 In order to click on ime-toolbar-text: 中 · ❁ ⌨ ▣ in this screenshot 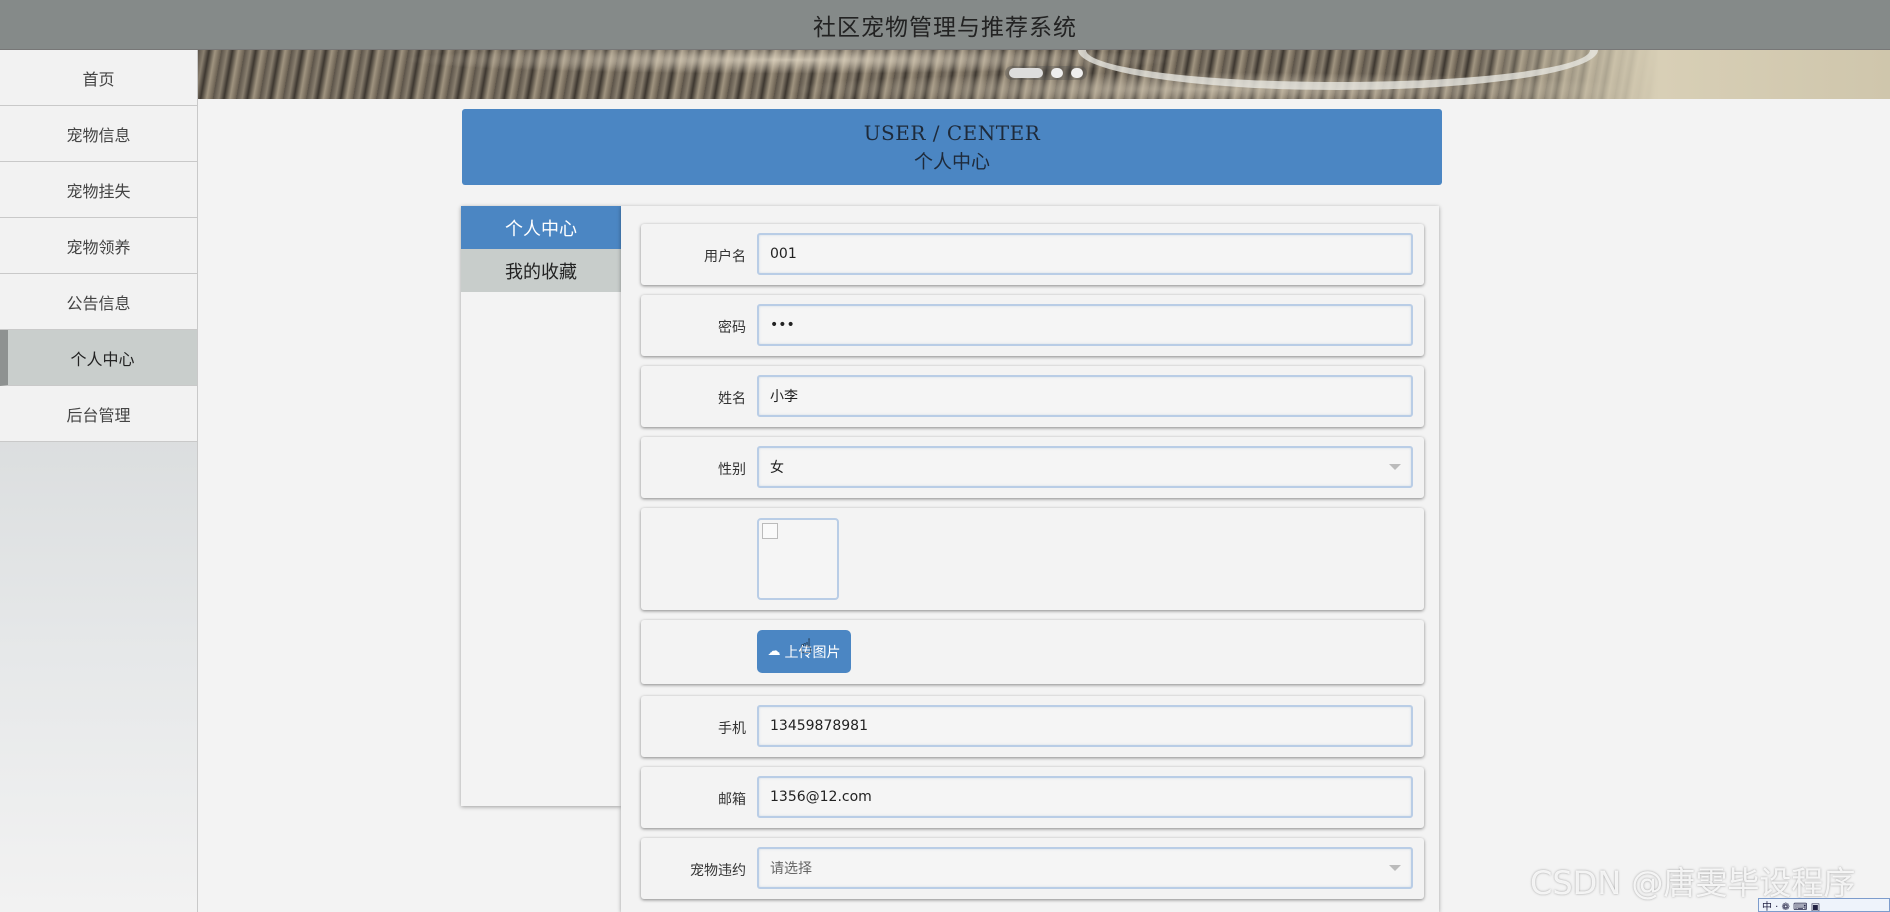, I will do `click(1791, 906)`.